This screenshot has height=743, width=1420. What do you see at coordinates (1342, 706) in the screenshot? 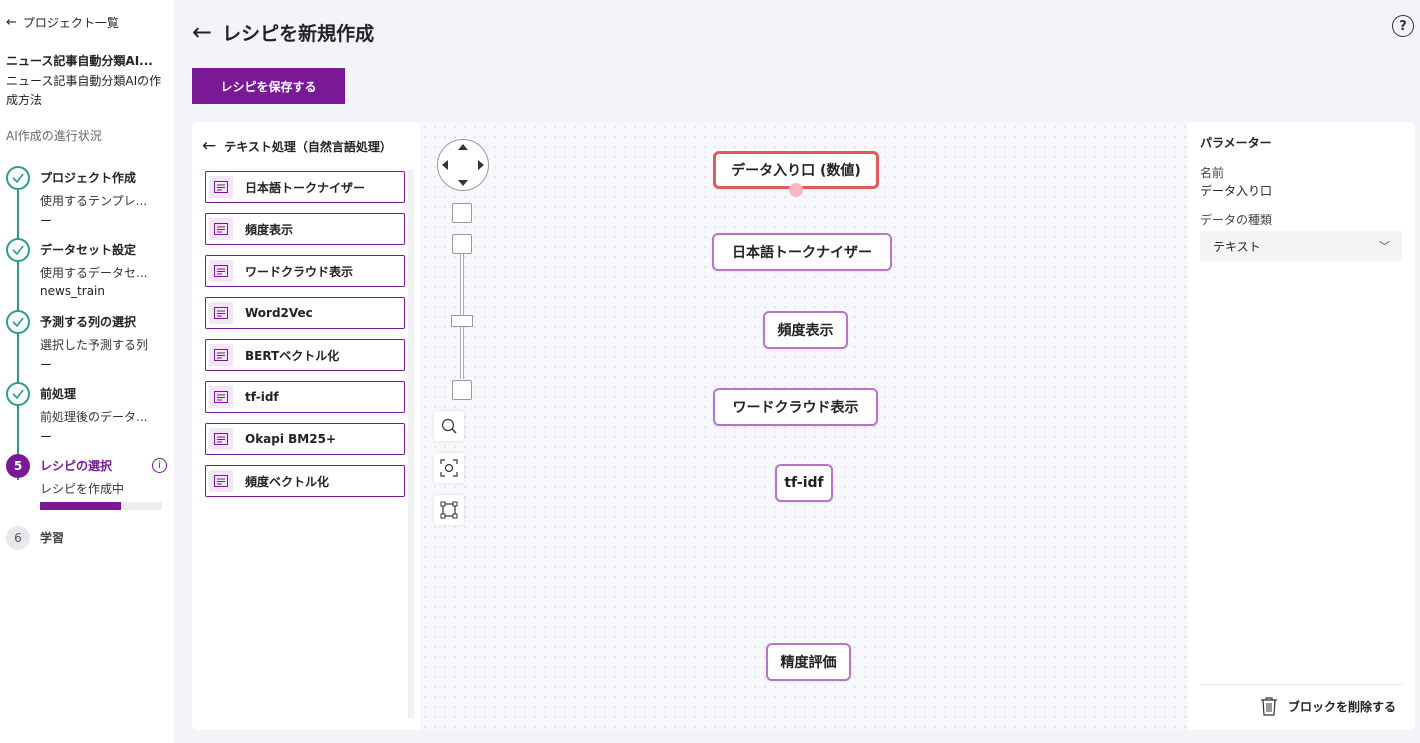
I see `delete-block-label: ブロックを削除する` at bounding box center [1342, 706].